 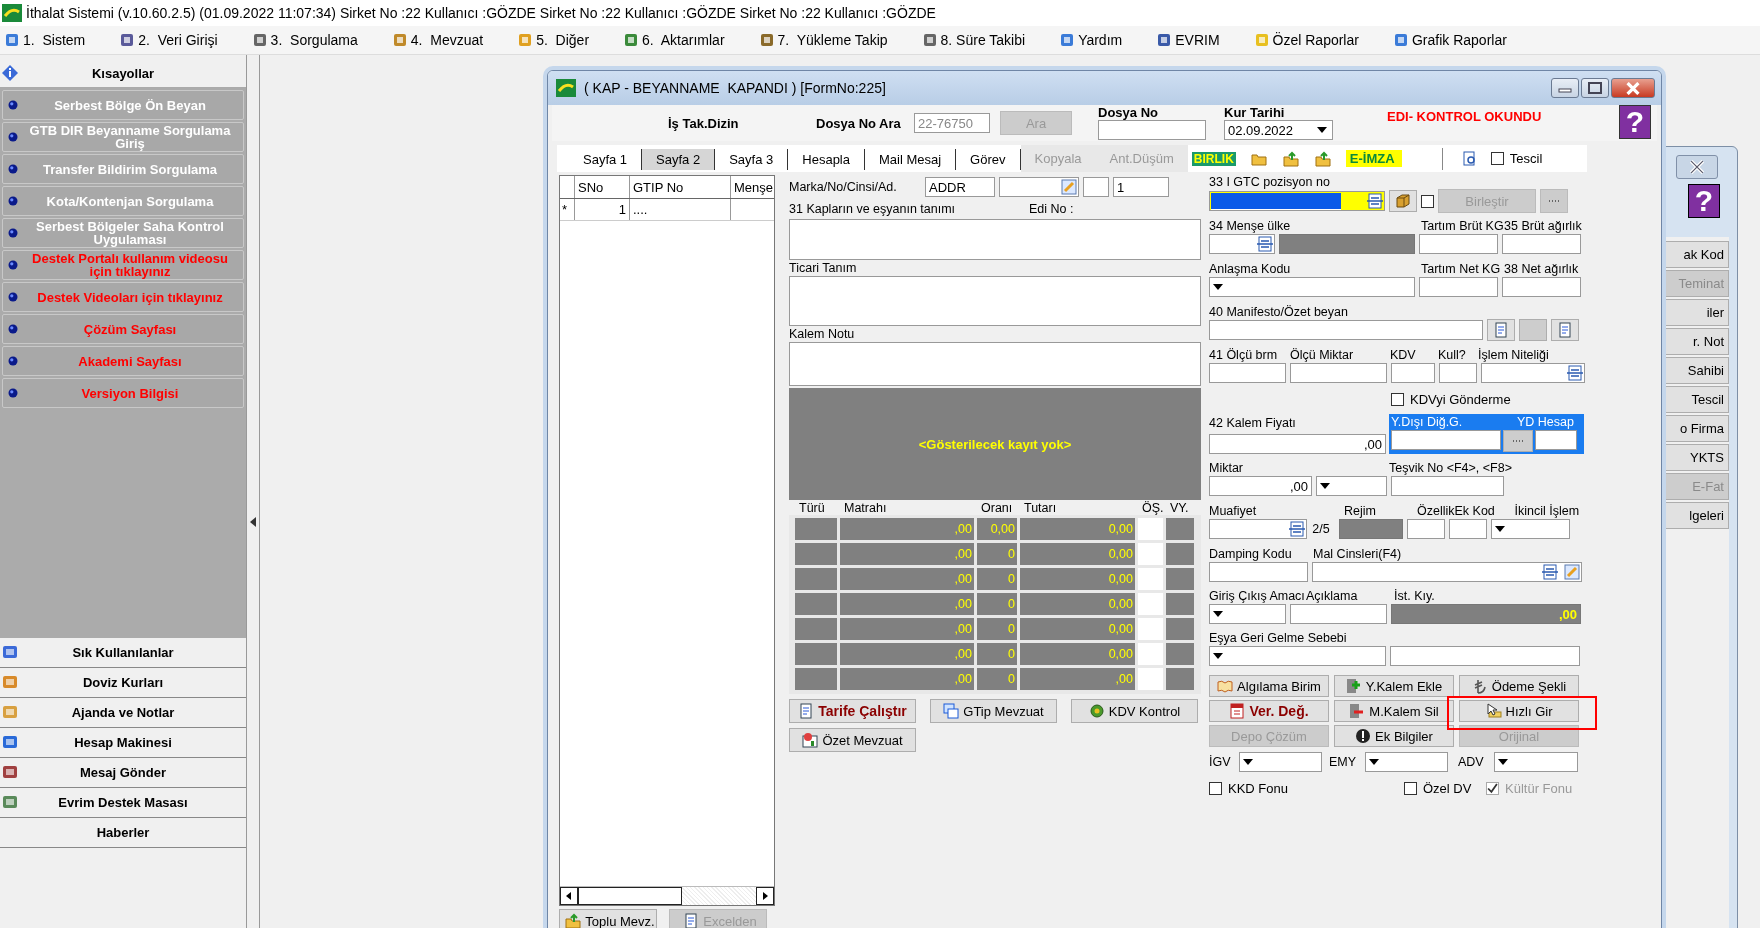 I want to click on action-button: GTip Mevzuat, so click(x=993, y=711).